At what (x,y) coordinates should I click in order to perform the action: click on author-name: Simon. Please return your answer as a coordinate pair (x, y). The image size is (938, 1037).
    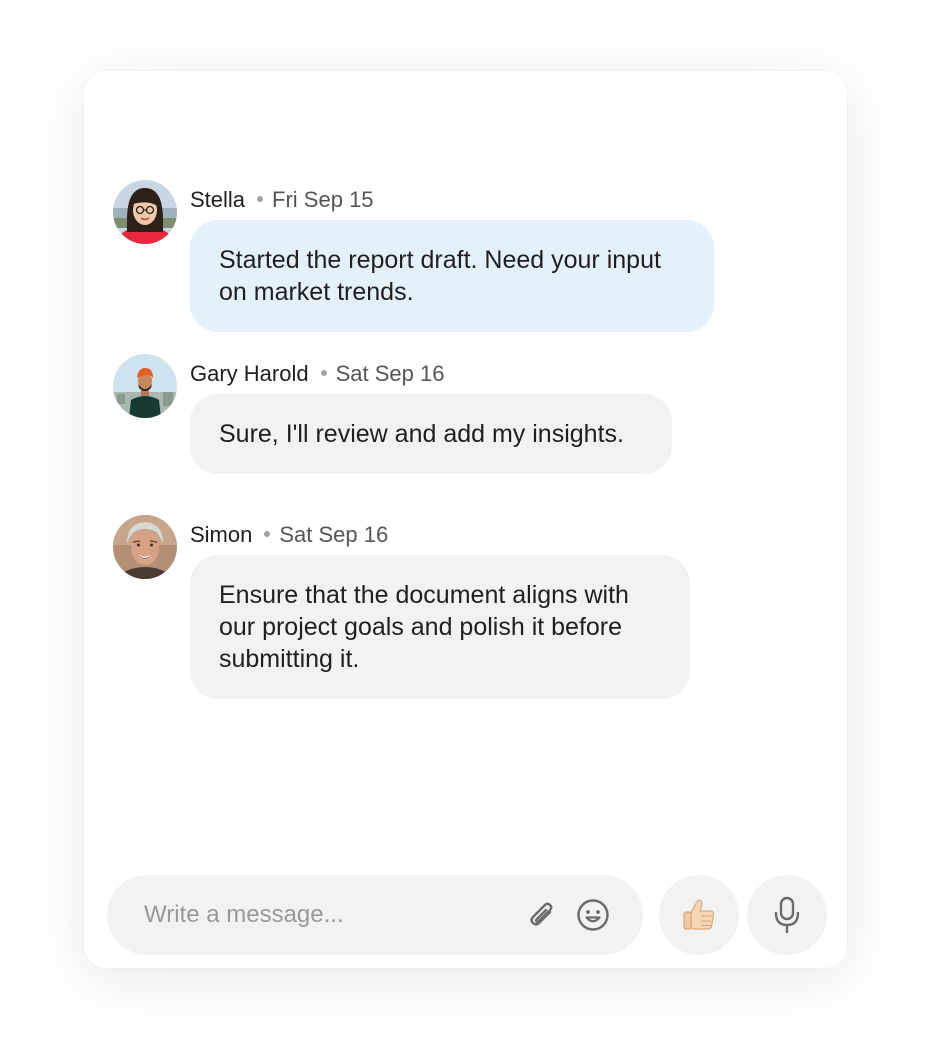
    Looking at the image, I should click on (221, 534).